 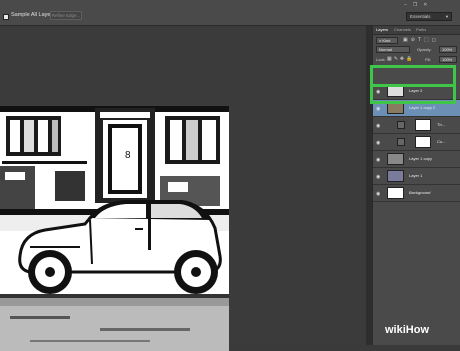 I want to click on opacity-field: 100%, so click(x=448, y=49).